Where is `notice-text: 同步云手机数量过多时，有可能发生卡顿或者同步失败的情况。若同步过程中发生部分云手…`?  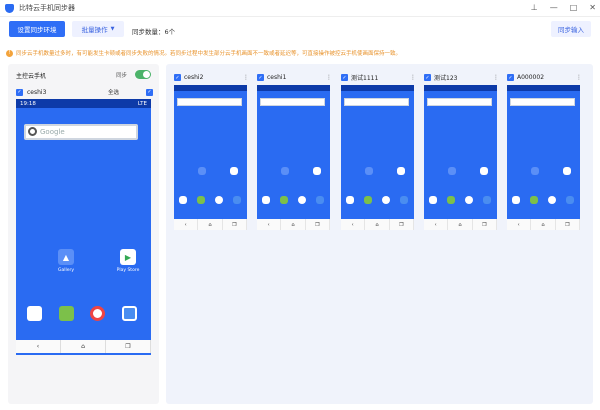 notice-text: 同步云手机数量过多时，有可能发生卡顿或者同步失败的情况。若同步过程中发生部分云手… is located at coordinates (209, 54).